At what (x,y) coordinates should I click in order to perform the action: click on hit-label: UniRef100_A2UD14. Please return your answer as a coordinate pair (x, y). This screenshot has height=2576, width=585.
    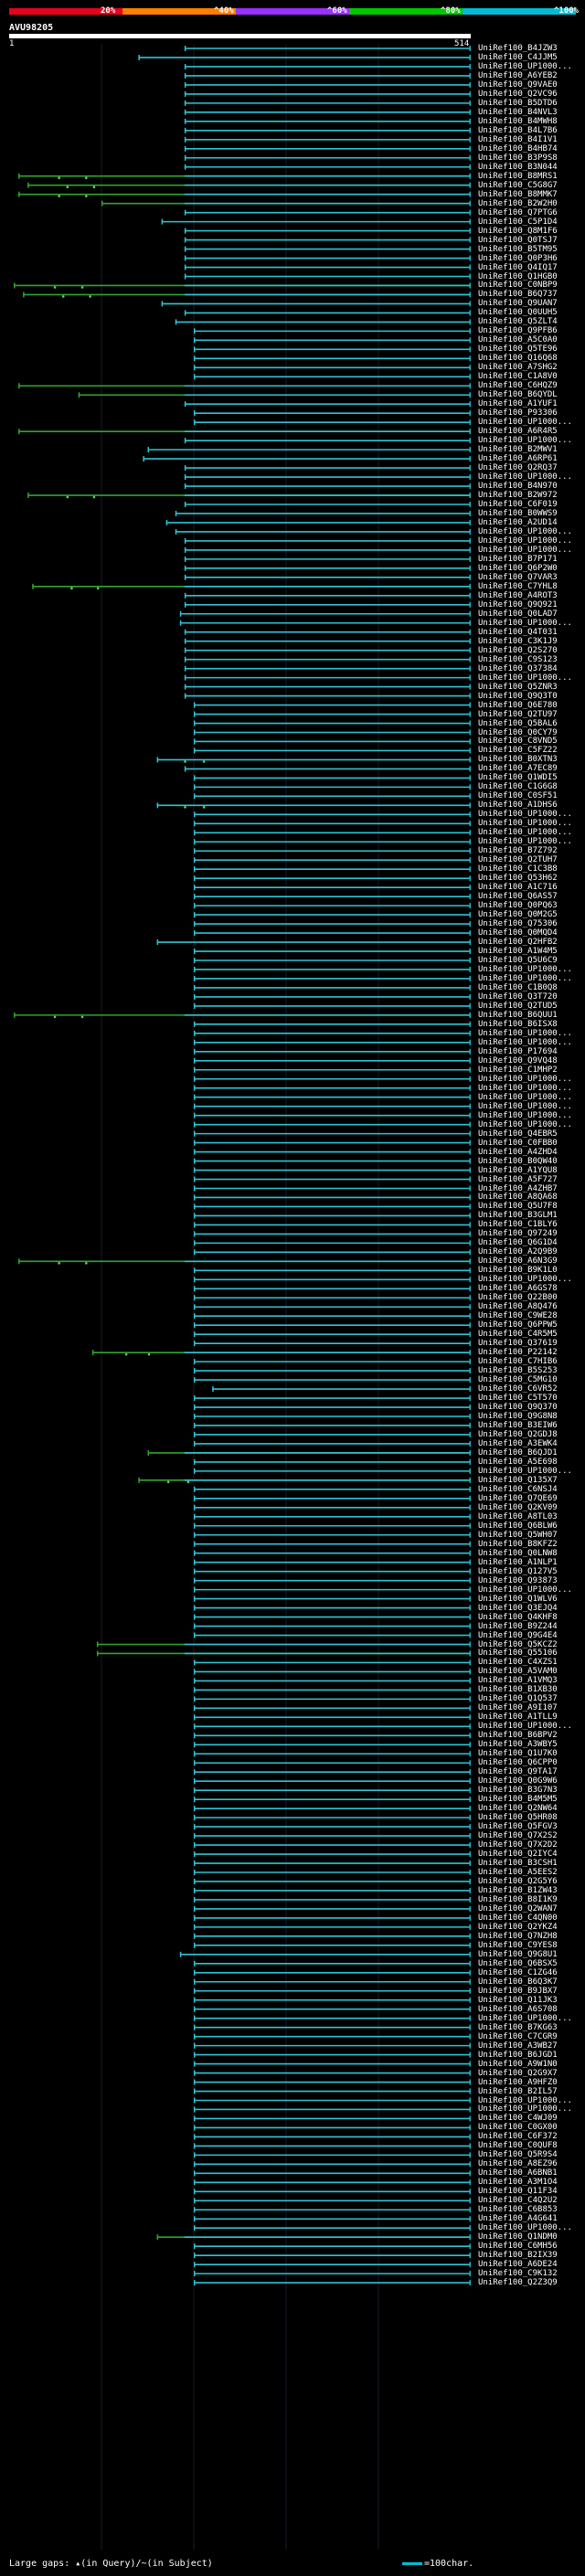
    Looking at the image, I should click on (531, 522).